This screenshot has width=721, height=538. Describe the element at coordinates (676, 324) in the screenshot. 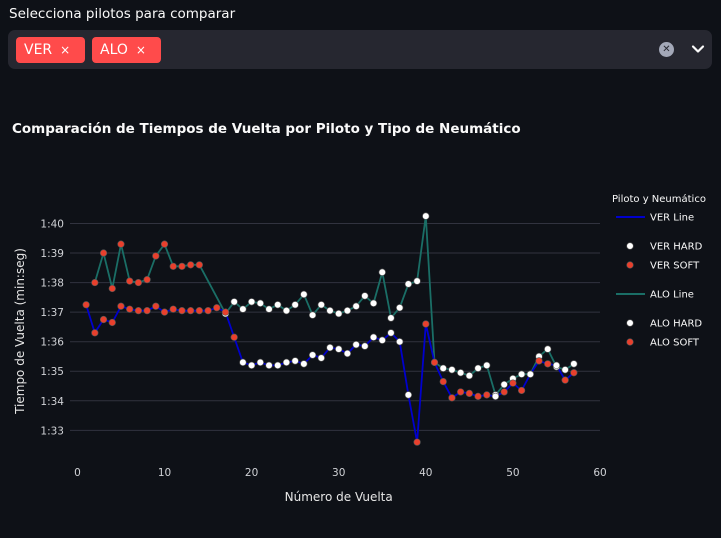

I see `legend-item-label: ALO HARD` at that location.